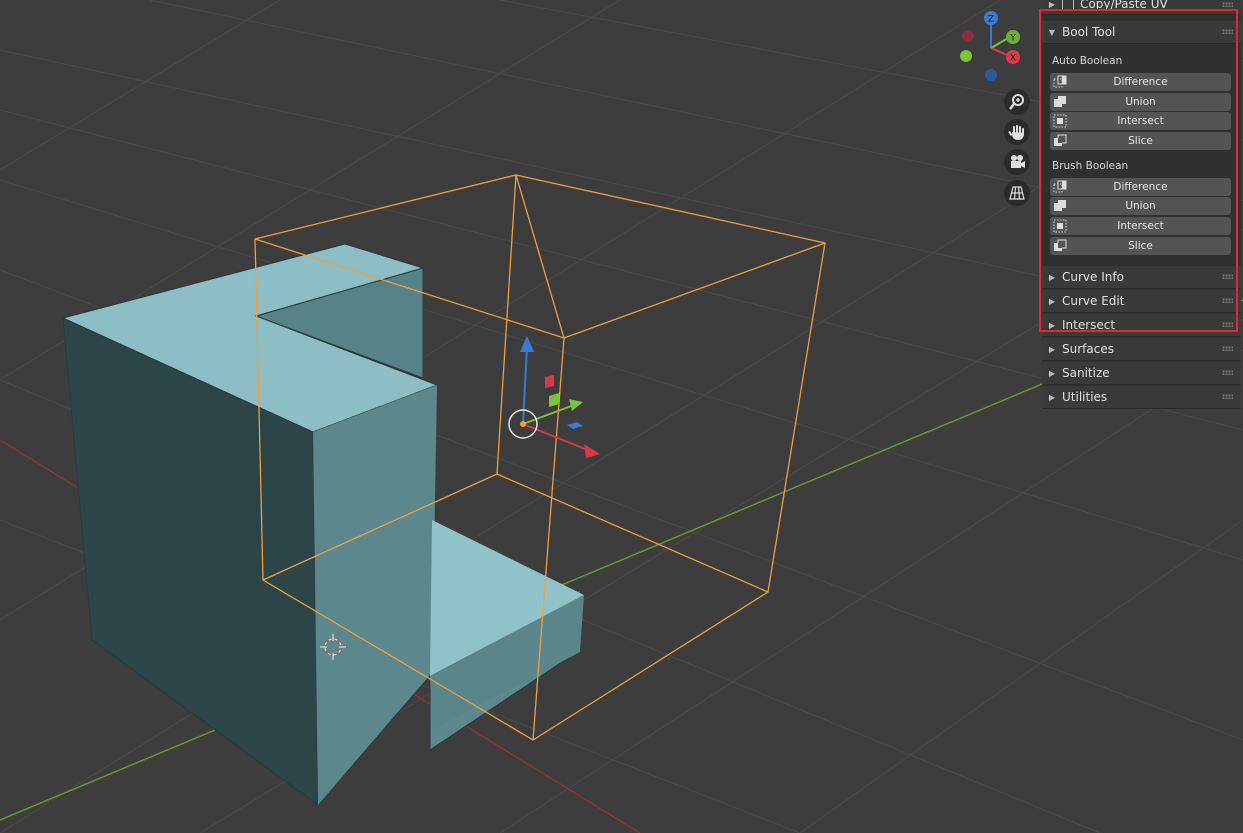  Describe the element at coordinates (1141, 301) in the screenshot. I see `section-curve-edit: ▶ Curve Edit` at that location.